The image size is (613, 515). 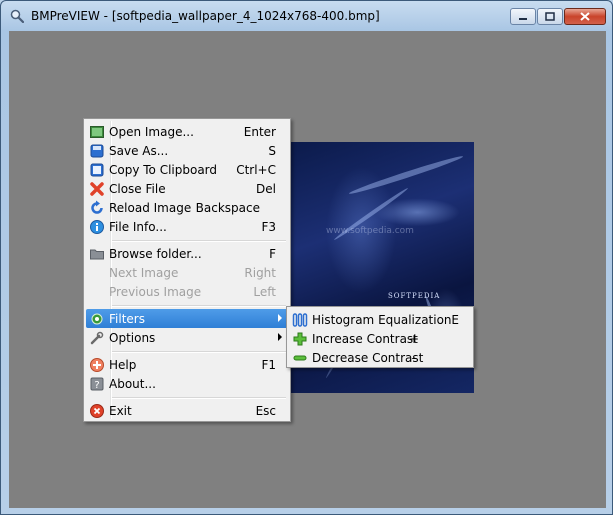 I want to click on caption-buttons, so click(x=557, y=17).